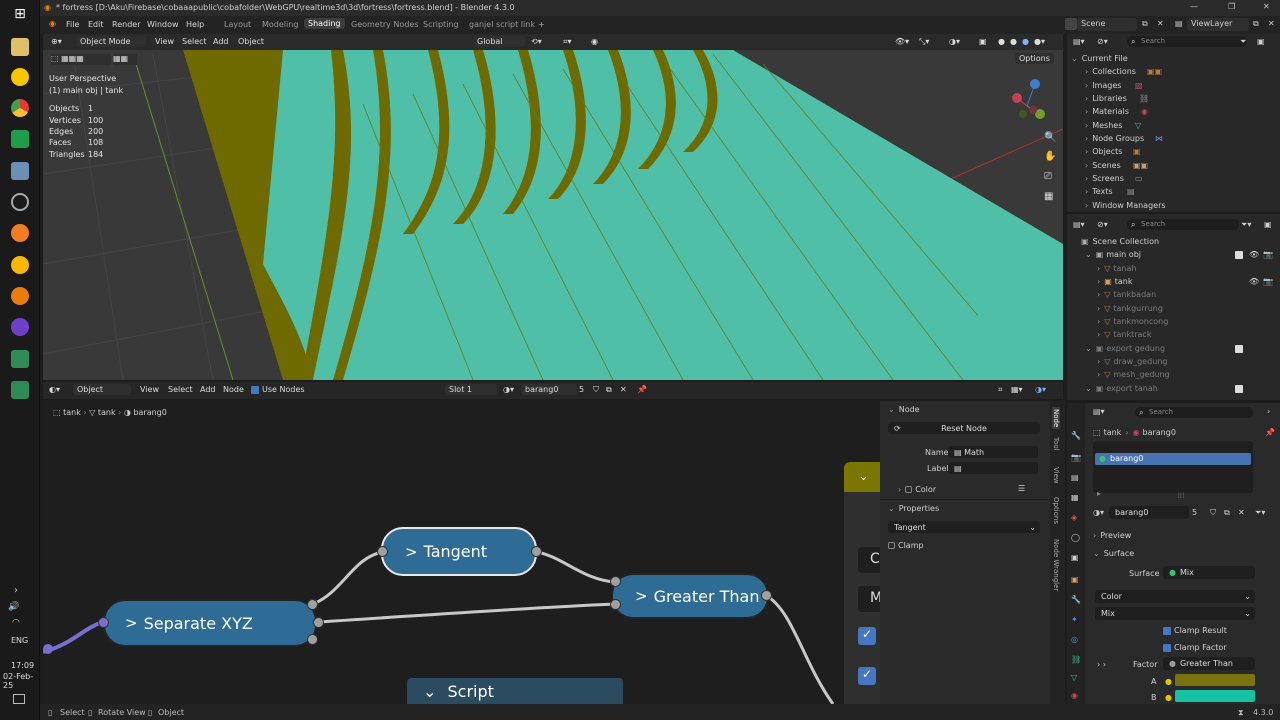 Image resolution: width=1280 pixels, height=720 pixels. What do you see at coordinates (615, 604) in the screenshot?
I see `greater-input-b-socket` at bounding box center [615, 604].